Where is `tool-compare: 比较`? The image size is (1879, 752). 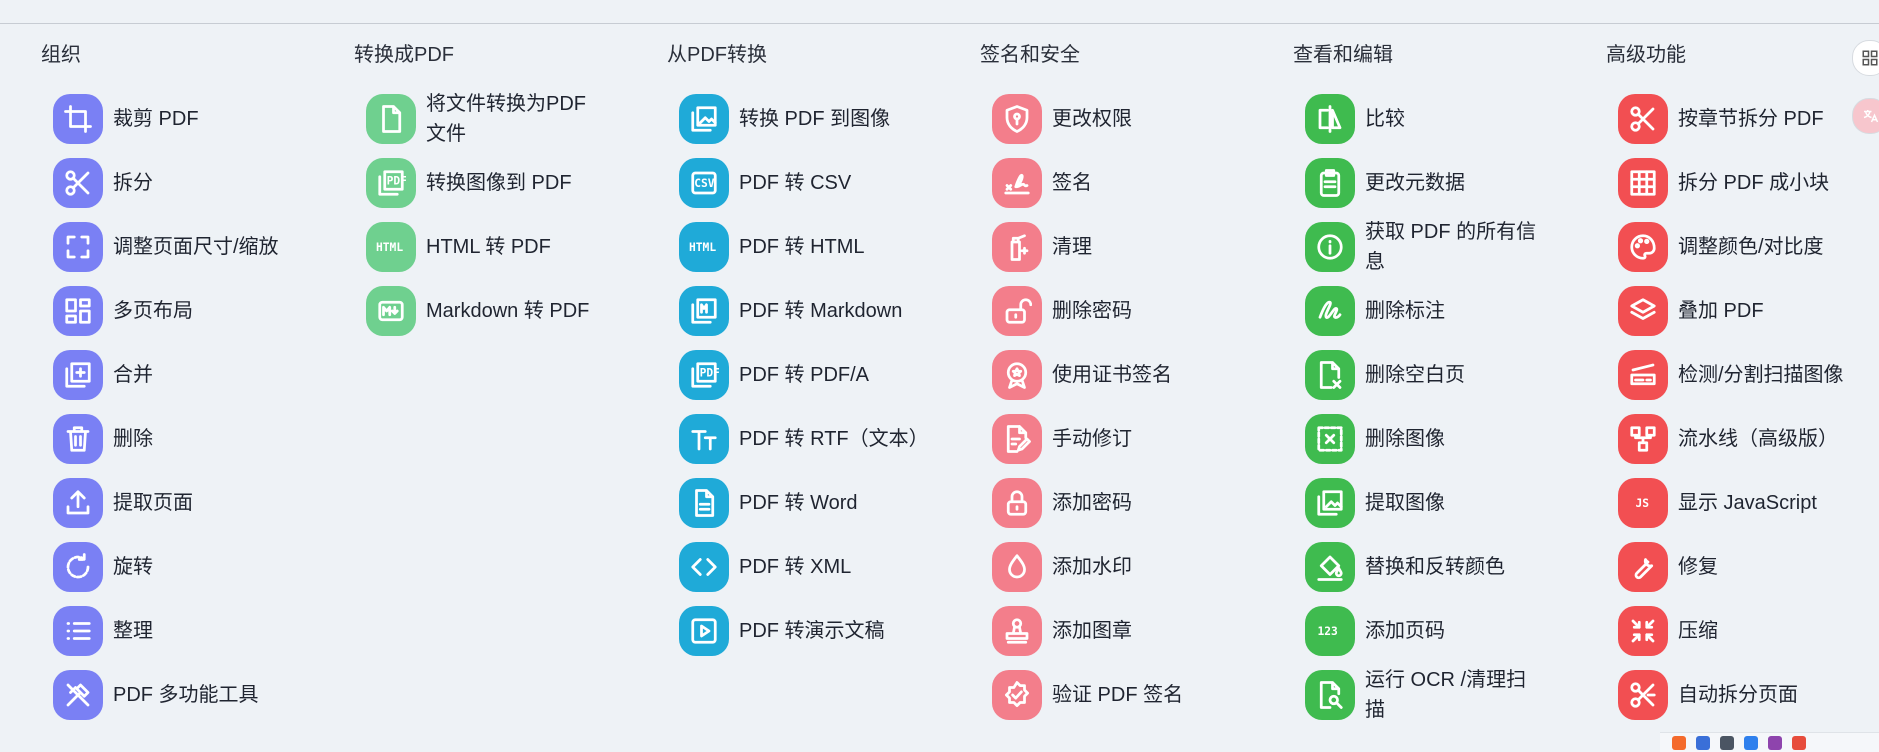 tool-compare: 比较 is located at coordinates (1447, 119).